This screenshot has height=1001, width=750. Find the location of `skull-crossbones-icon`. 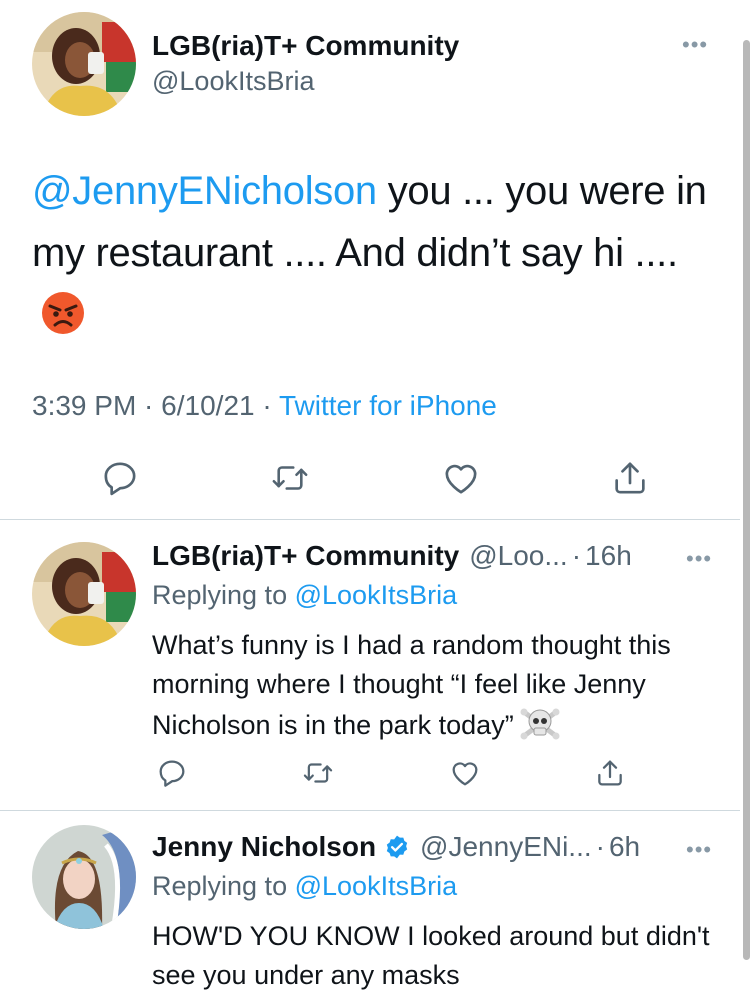

skull-crossbones-icon is located at coordinates (540, 724).